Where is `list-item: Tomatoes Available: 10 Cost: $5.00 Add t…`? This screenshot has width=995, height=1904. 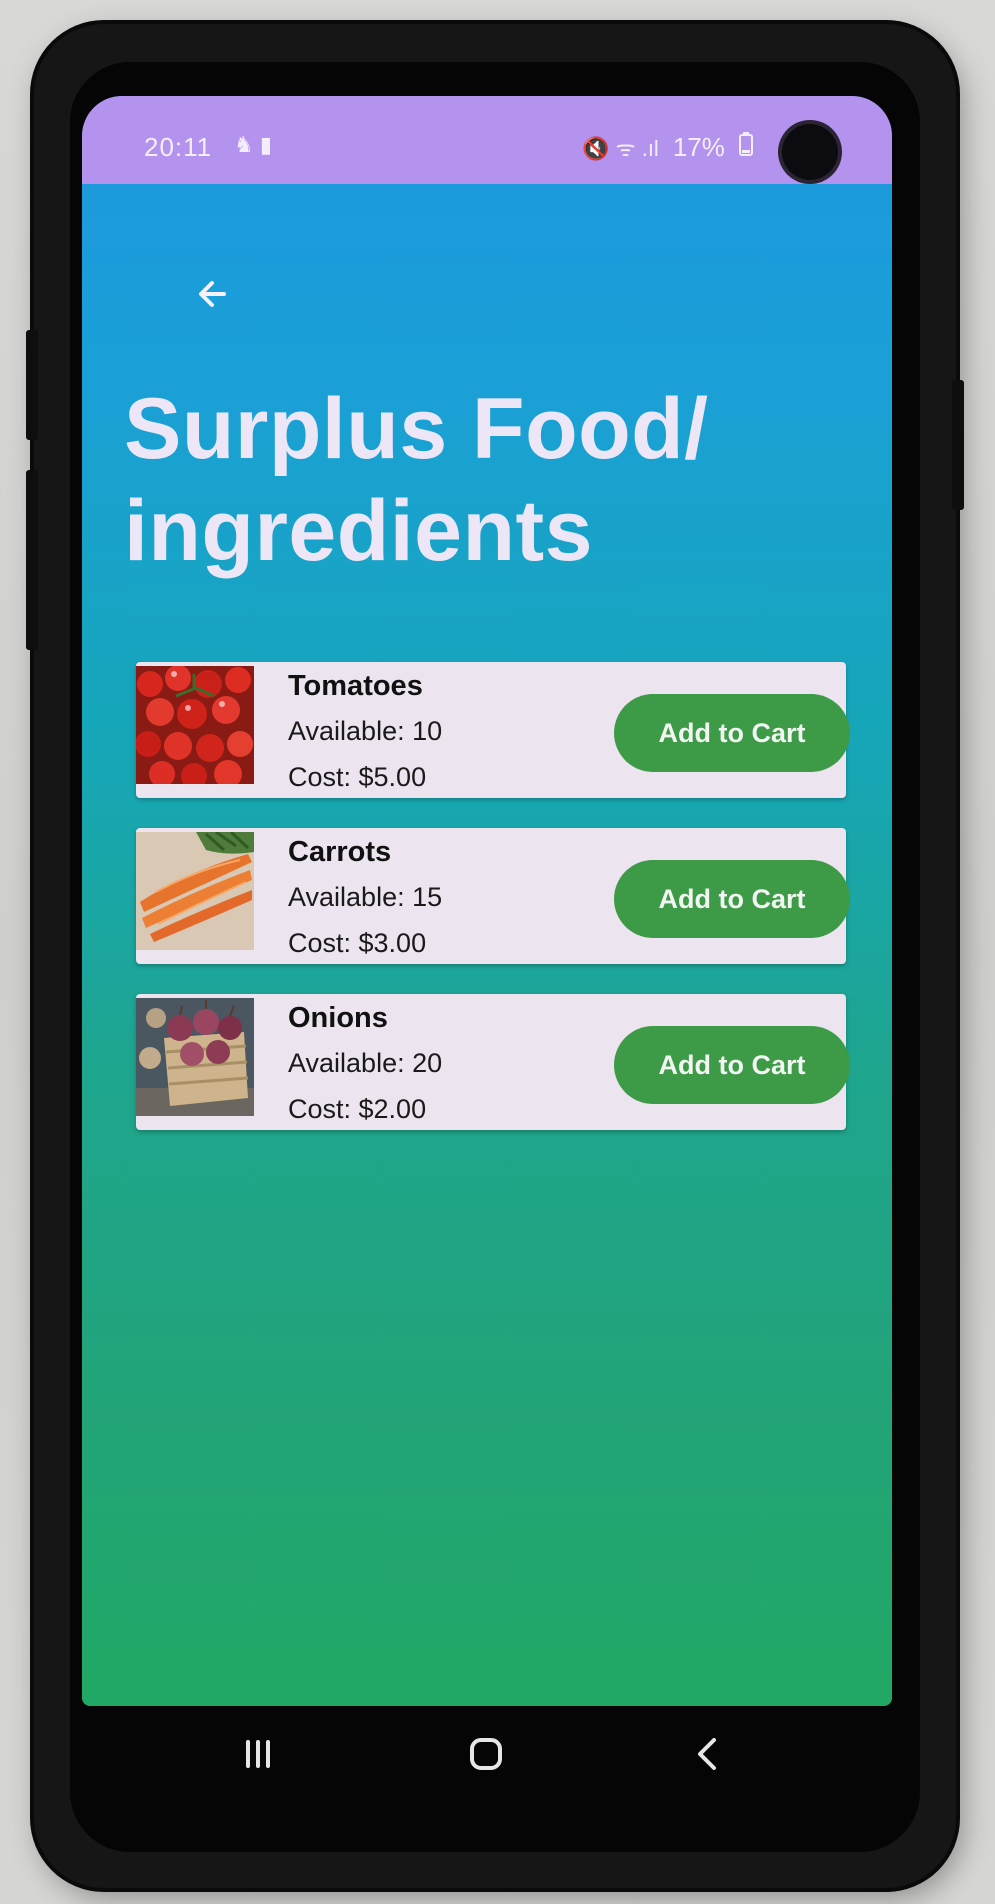
list-item: Tomatoes Available: 10 Cost: $5.00 Add t… is located at coordinates (493, 730).